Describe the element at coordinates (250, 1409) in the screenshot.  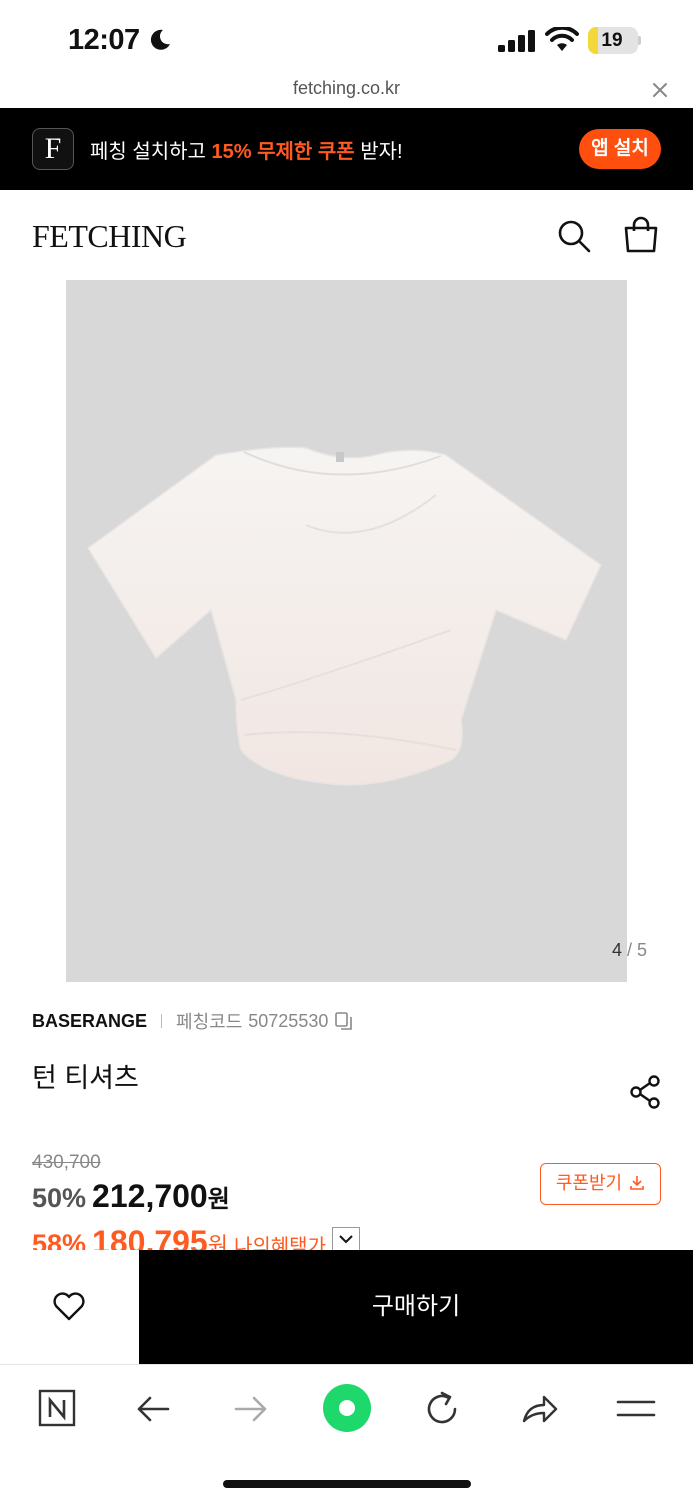
I see `forward-arrow-icon` at that location.